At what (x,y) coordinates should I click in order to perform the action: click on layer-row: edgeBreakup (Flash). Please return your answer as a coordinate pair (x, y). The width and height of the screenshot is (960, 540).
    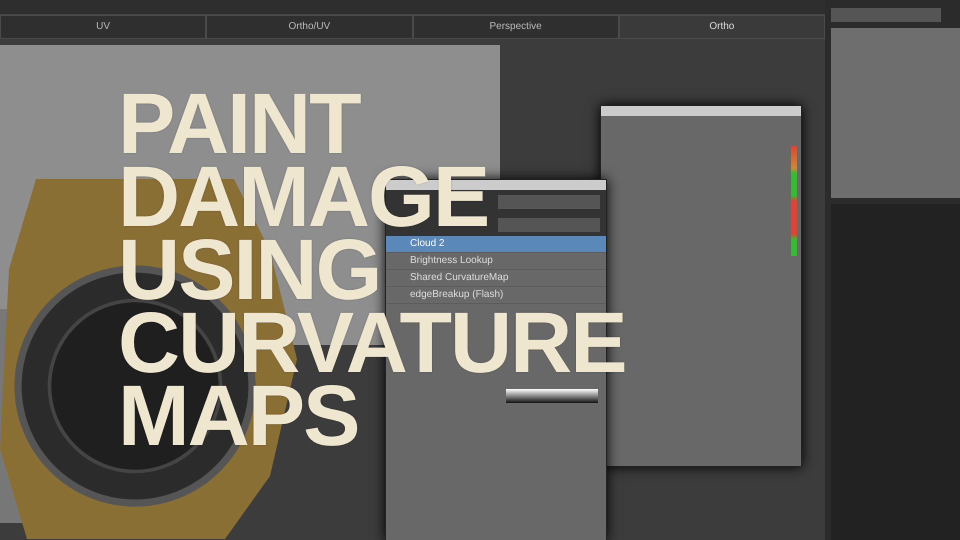
    Looking at the image, I should click on (496, 295).